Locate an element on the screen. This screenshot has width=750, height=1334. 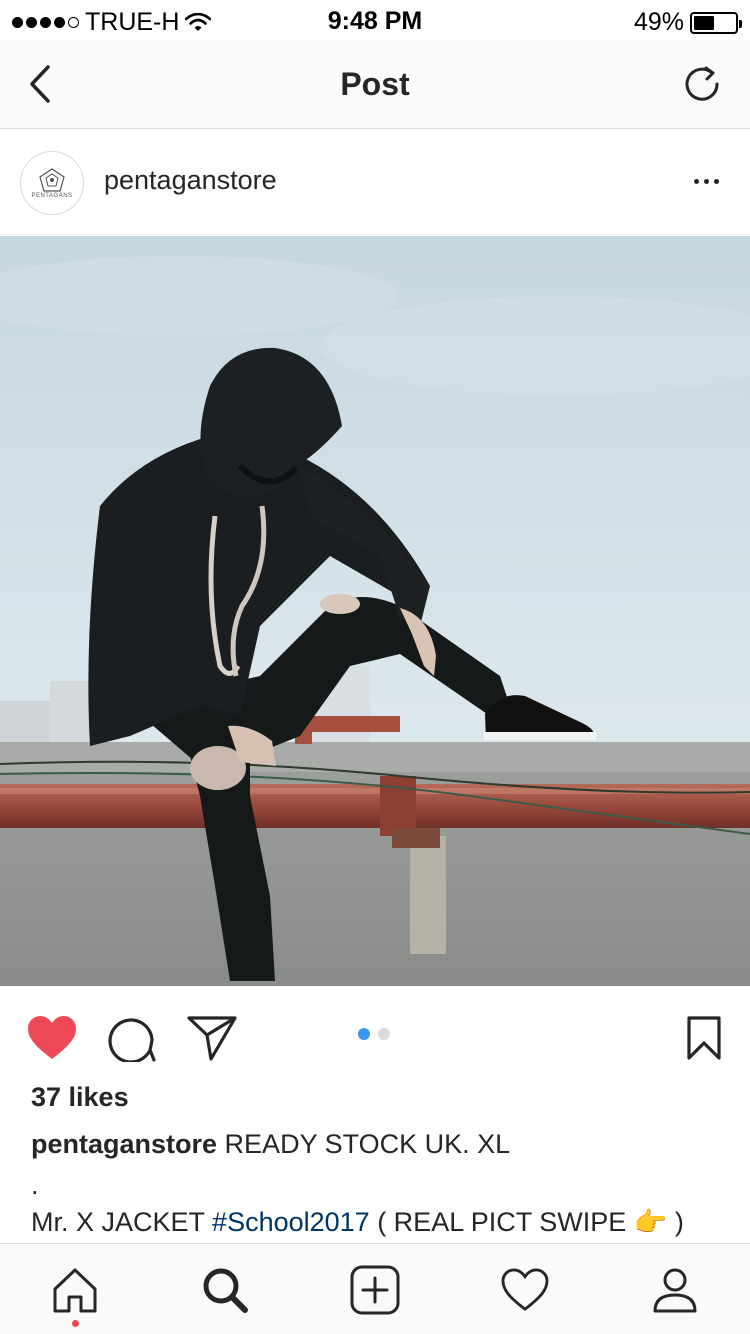
tab-activity is located at coordinates (525, 1290).